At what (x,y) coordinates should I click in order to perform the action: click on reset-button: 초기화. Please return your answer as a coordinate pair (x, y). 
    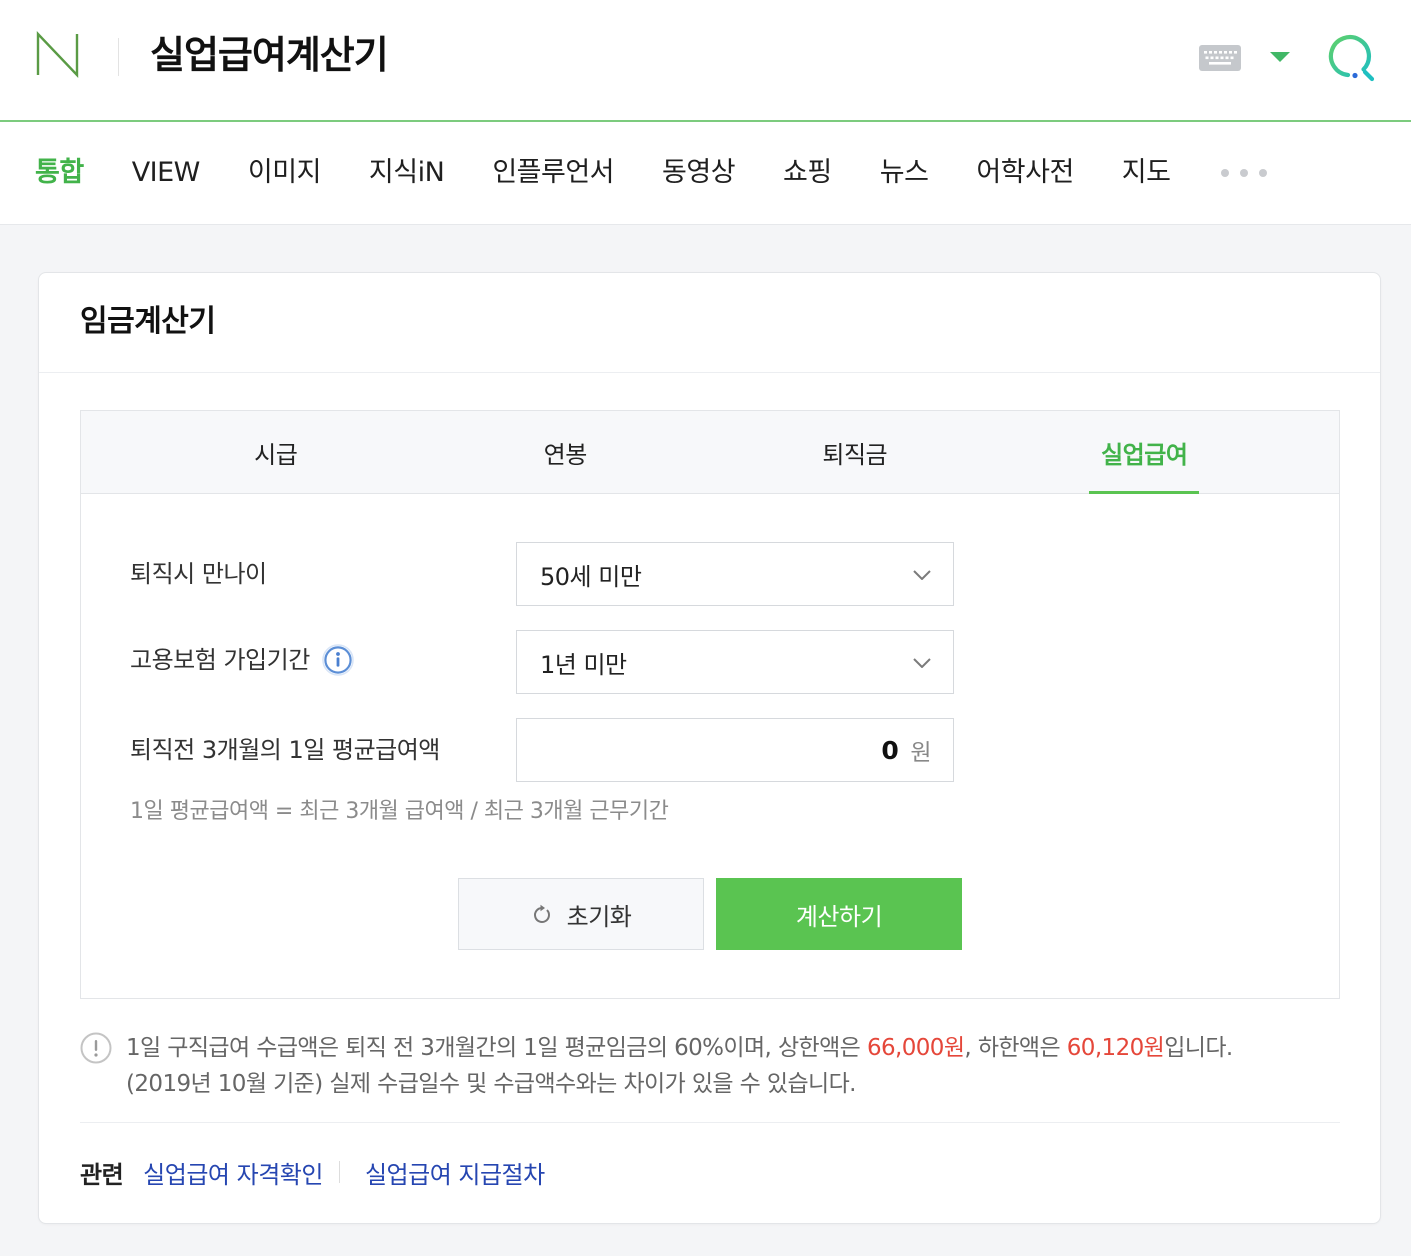
    Looking at the image, I should click on (581, 914).